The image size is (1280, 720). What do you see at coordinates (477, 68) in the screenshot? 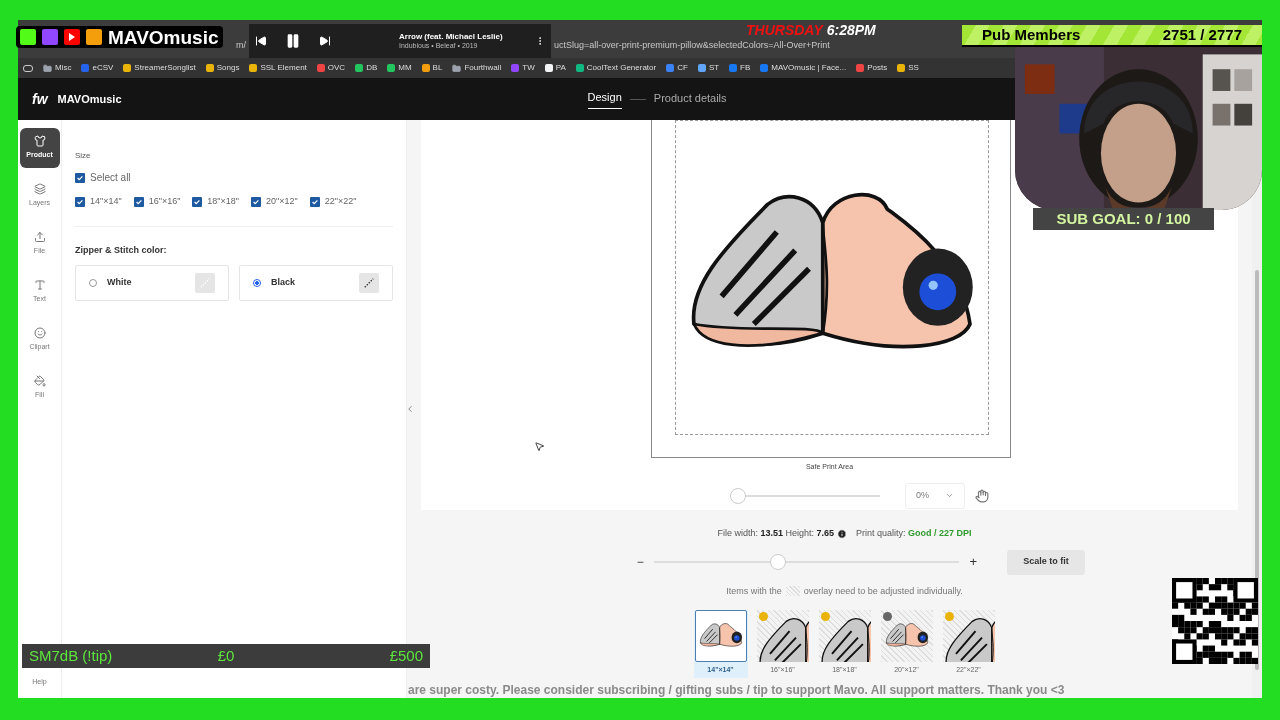
I see `bookmark: Fourthwall` at bounding box center [477, 68].